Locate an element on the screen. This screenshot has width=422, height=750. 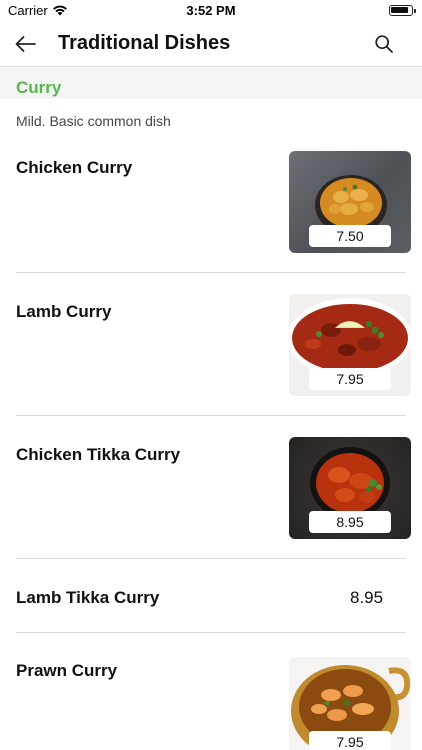
price-tag: 7.50 is located at coordinates (350, 236).